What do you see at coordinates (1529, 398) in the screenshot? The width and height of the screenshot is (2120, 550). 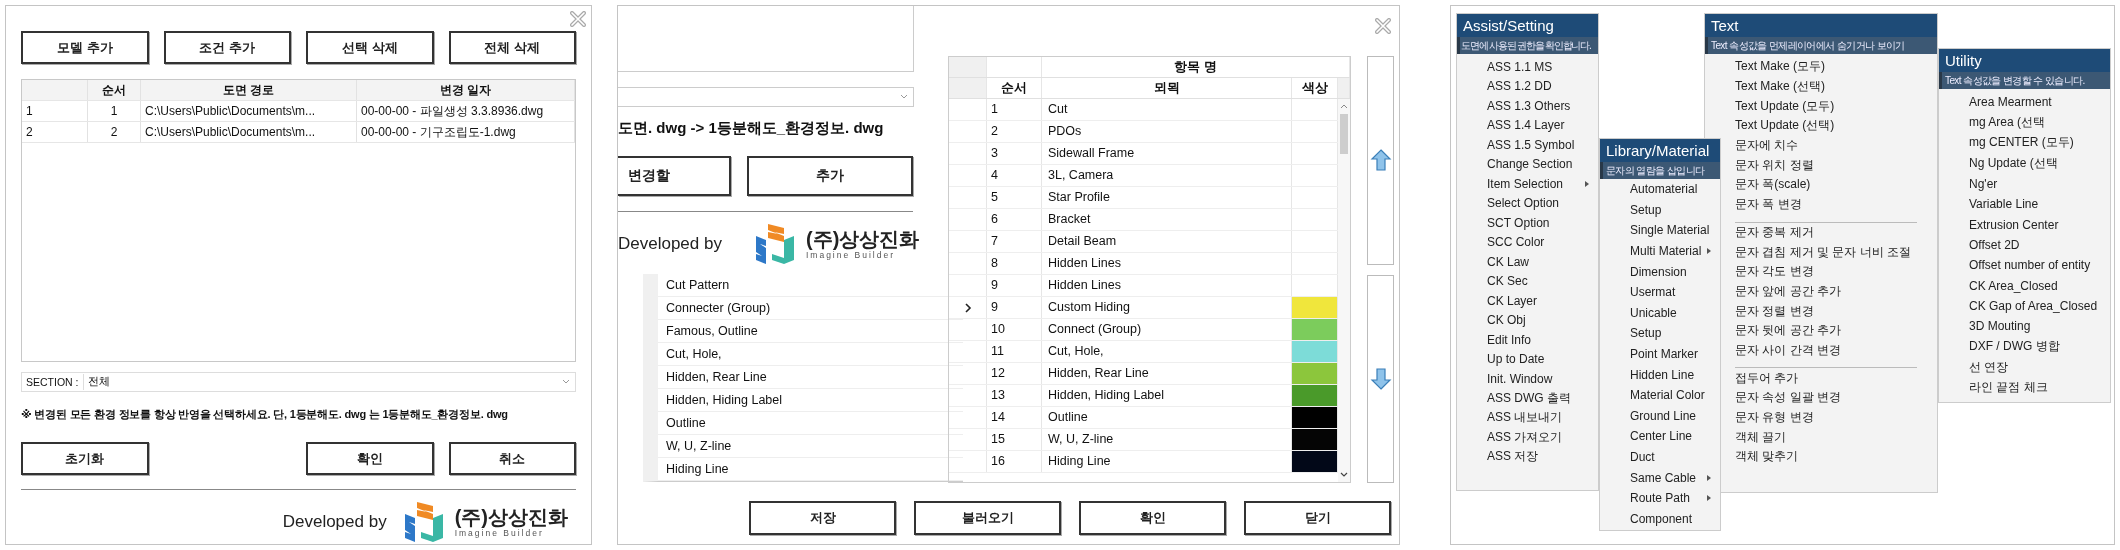 I see `menu-item: ASS DWG 출력` at bounding box center [1529, 398].